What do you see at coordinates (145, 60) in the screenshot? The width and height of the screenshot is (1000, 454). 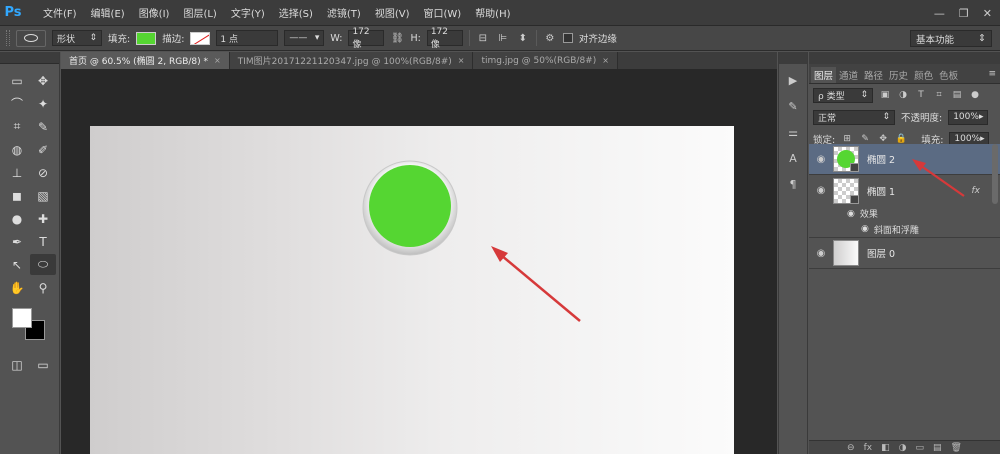 I see `tab-document-1: 首页 @ 60.5% (椭圆 2, RGB/8) * ×` at bounding box center [145, 60].